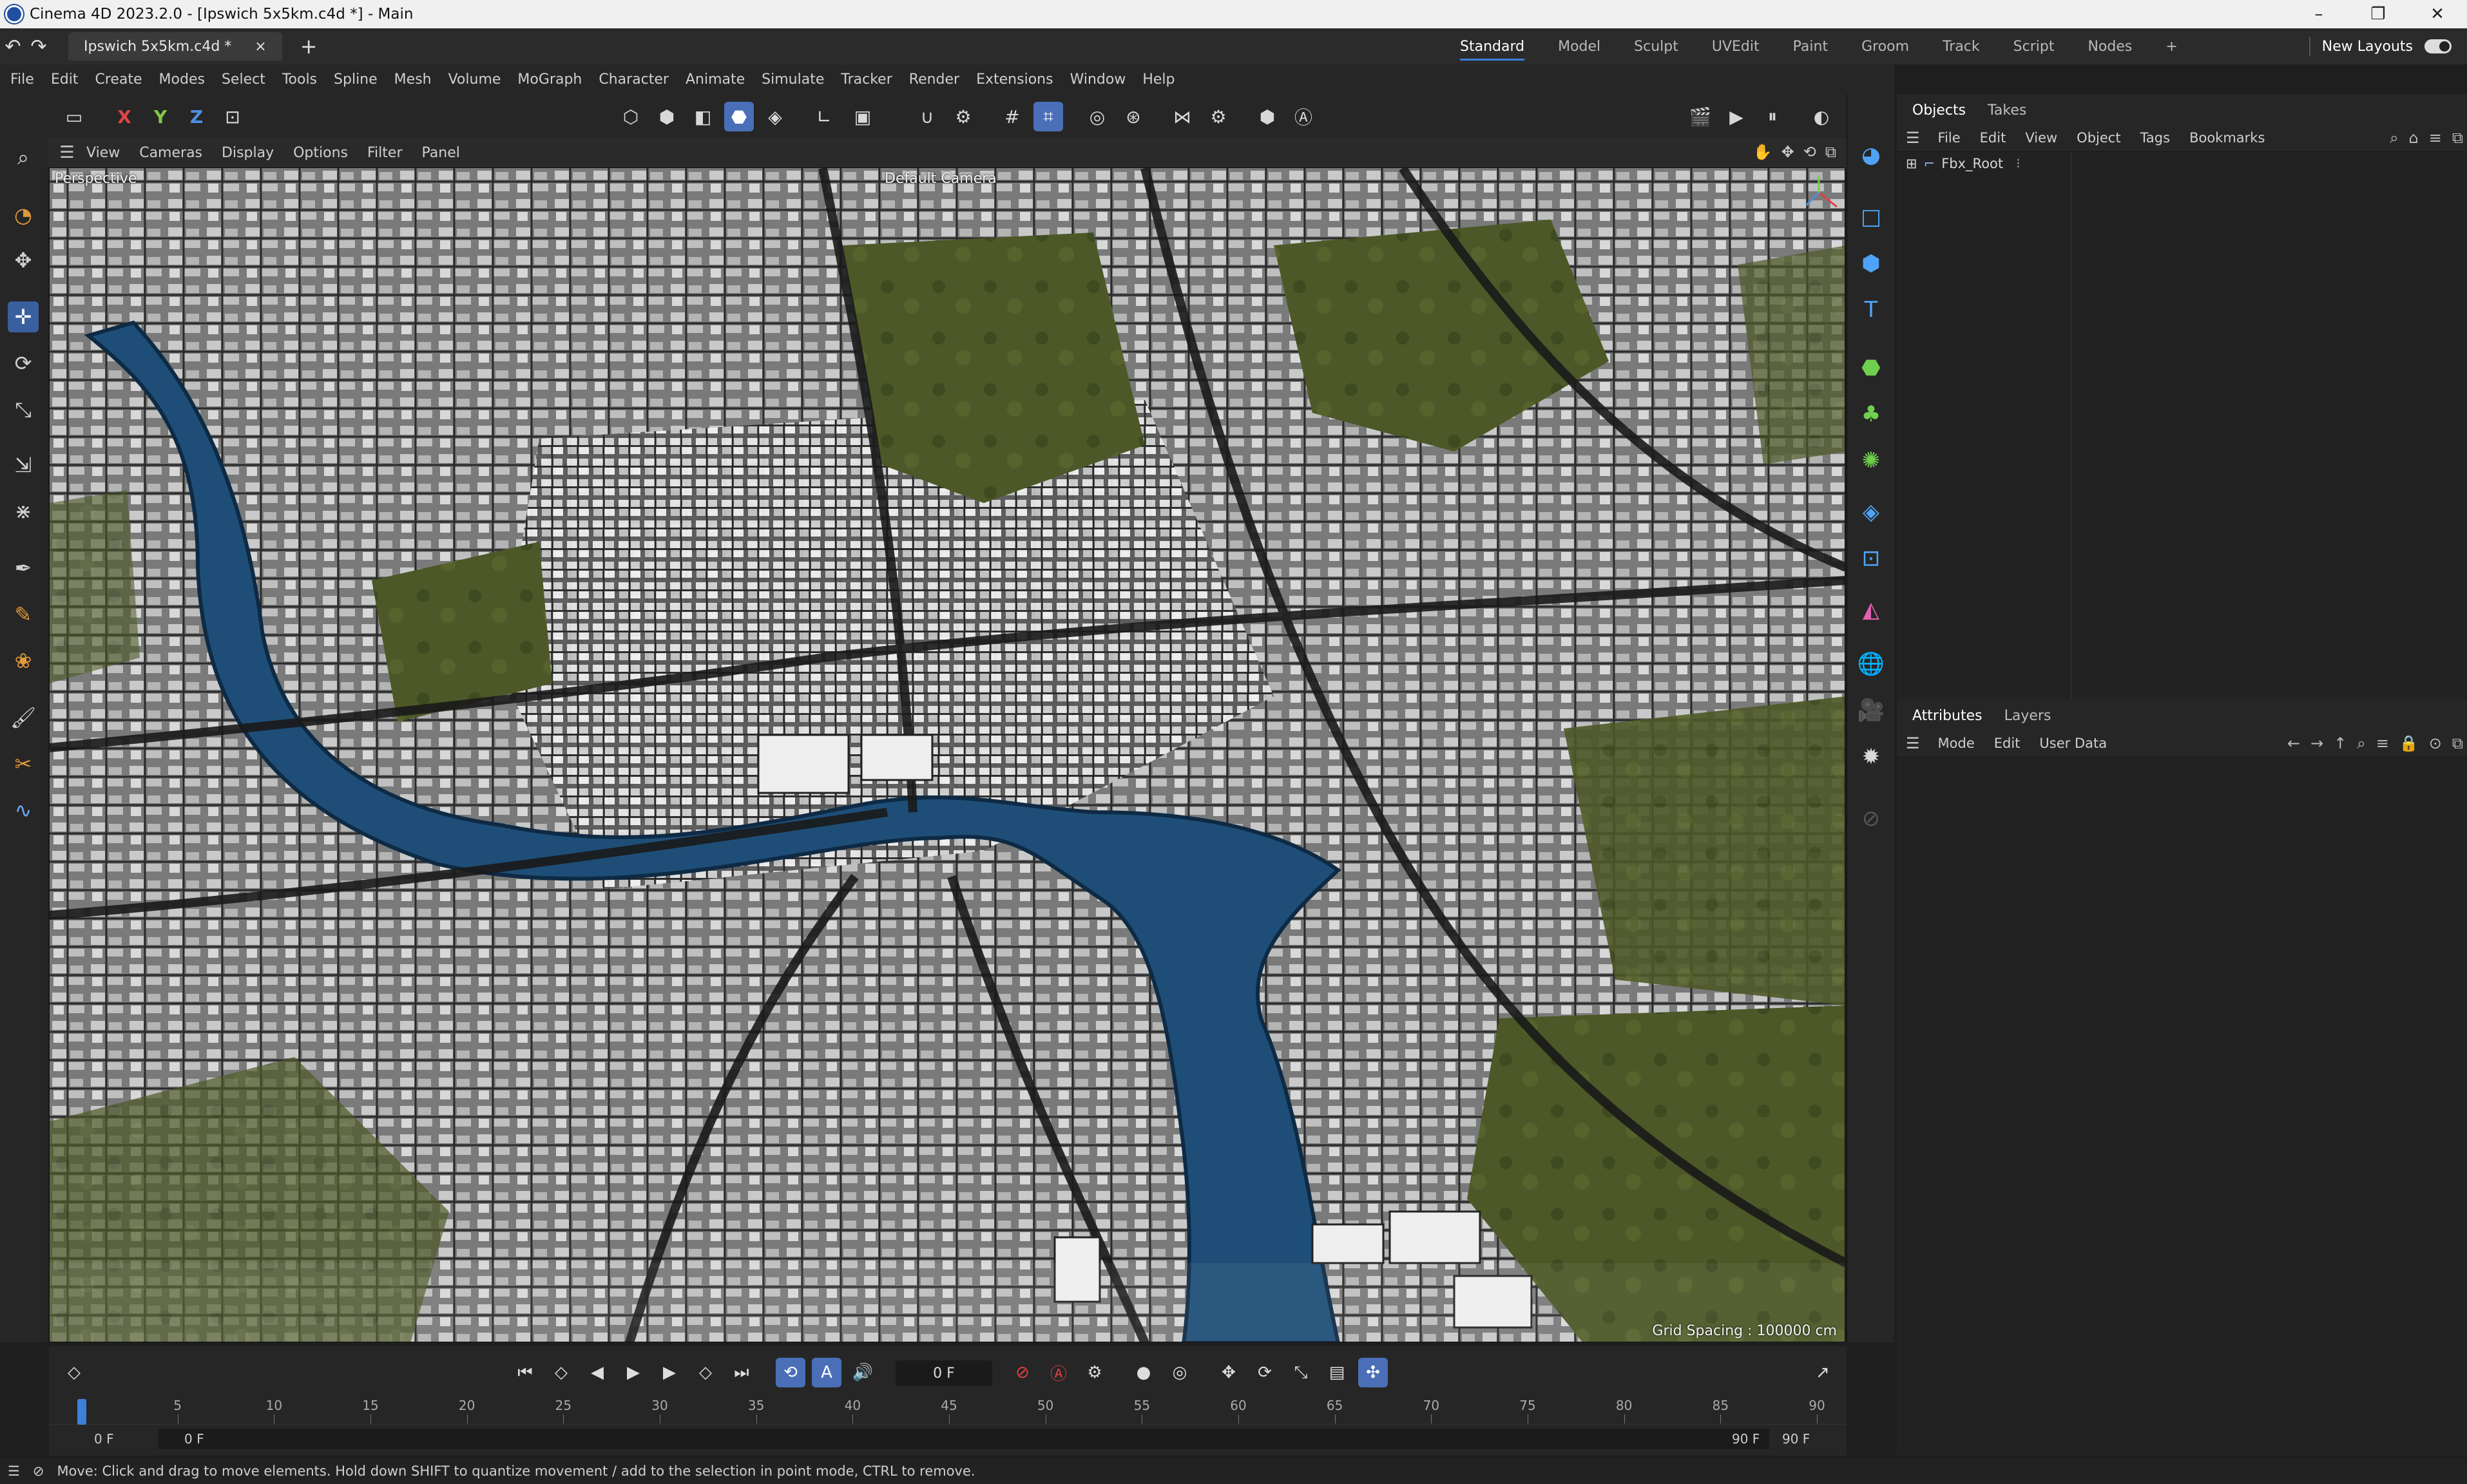 The width and height of the screenshot is (2467, 1484). Describe the element at coordinates (1871, 757) in the screenshot. I see `light-icon: ✹` at that location.